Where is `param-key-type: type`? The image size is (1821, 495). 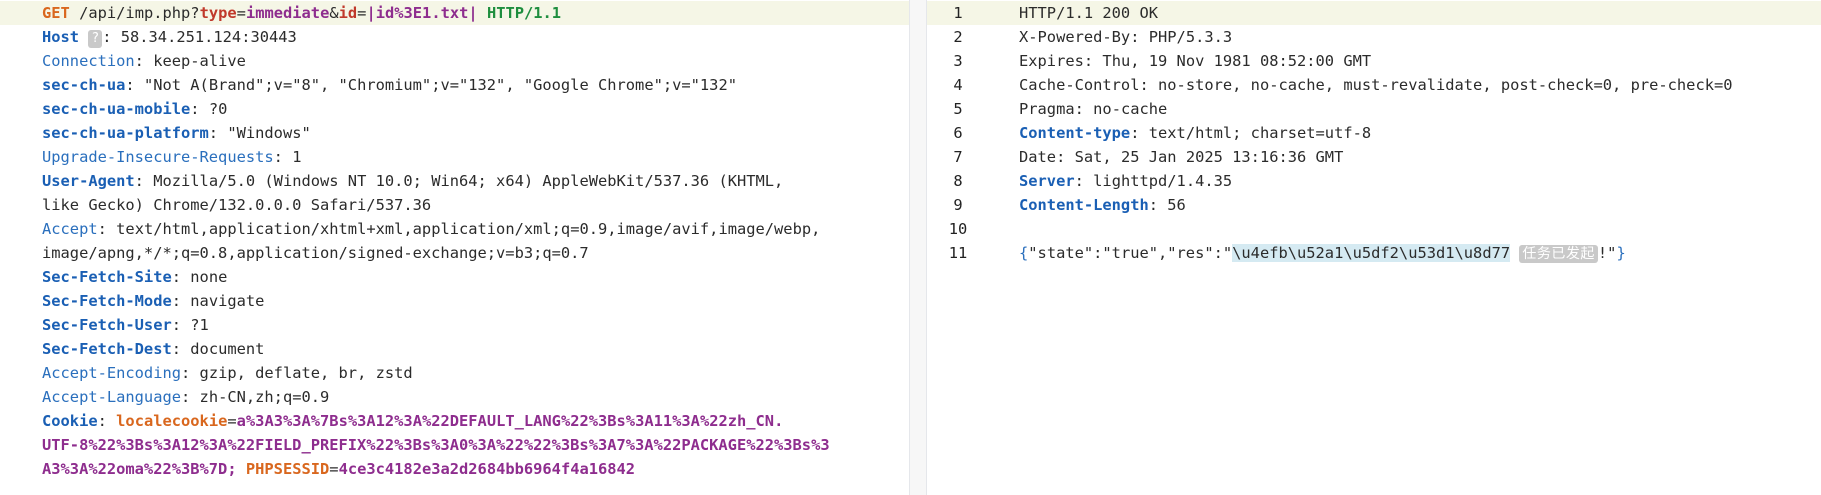
param-key-type: type is located at coordinates (218, 13).